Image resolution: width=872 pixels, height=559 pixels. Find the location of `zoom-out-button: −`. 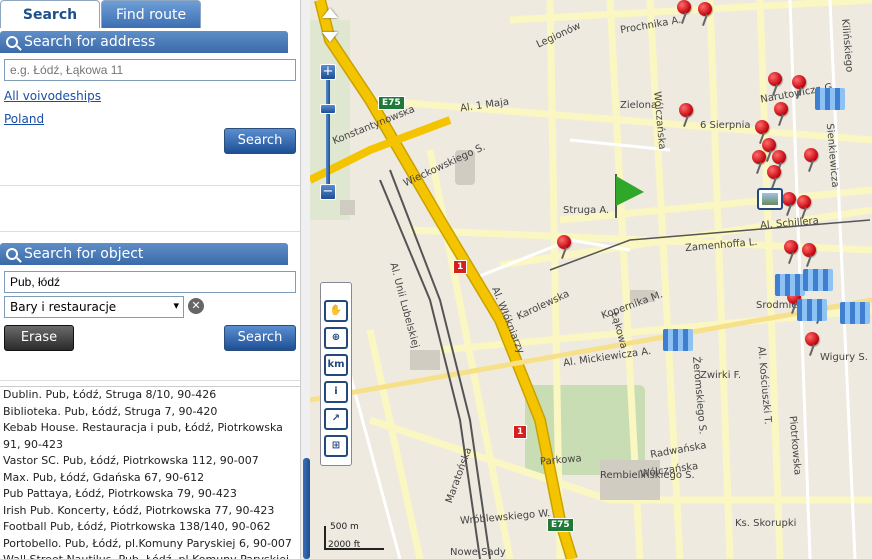

zoom-out-button: − is located at coordinates (328, 192).